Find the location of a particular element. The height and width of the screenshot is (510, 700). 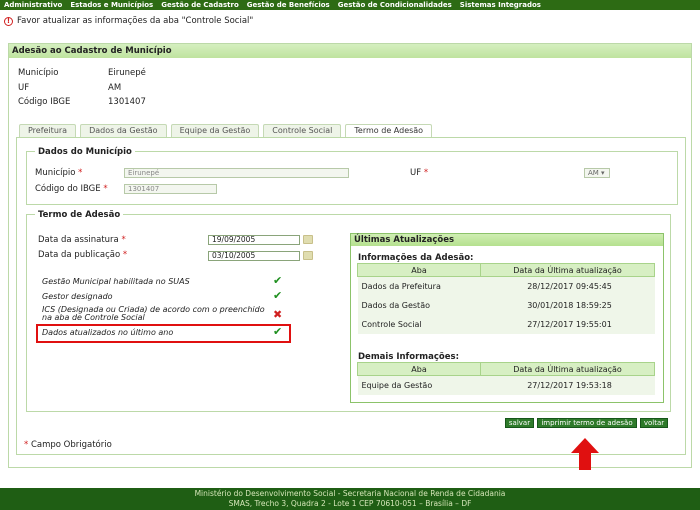

cross-icon: ✖ is located at coordinates (278, 314).